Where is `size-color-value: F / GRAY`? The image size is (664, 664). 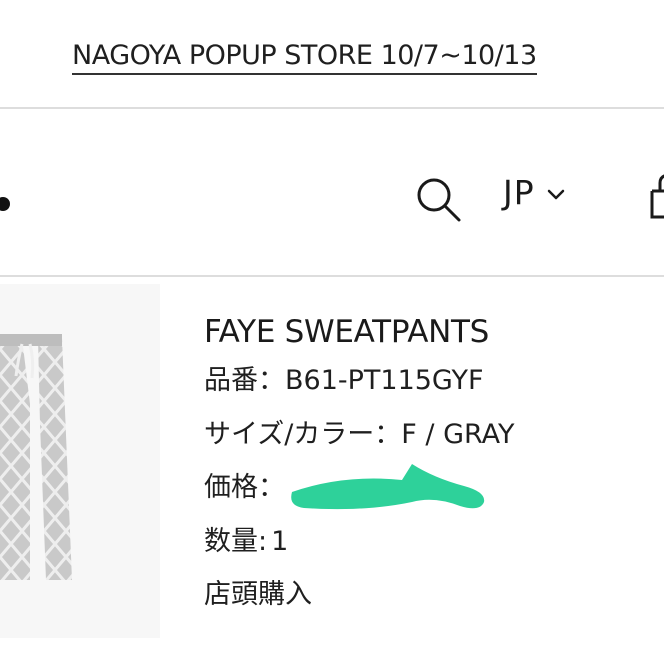 size-color-value: F / GRAY is located at coordinates (458, 434).